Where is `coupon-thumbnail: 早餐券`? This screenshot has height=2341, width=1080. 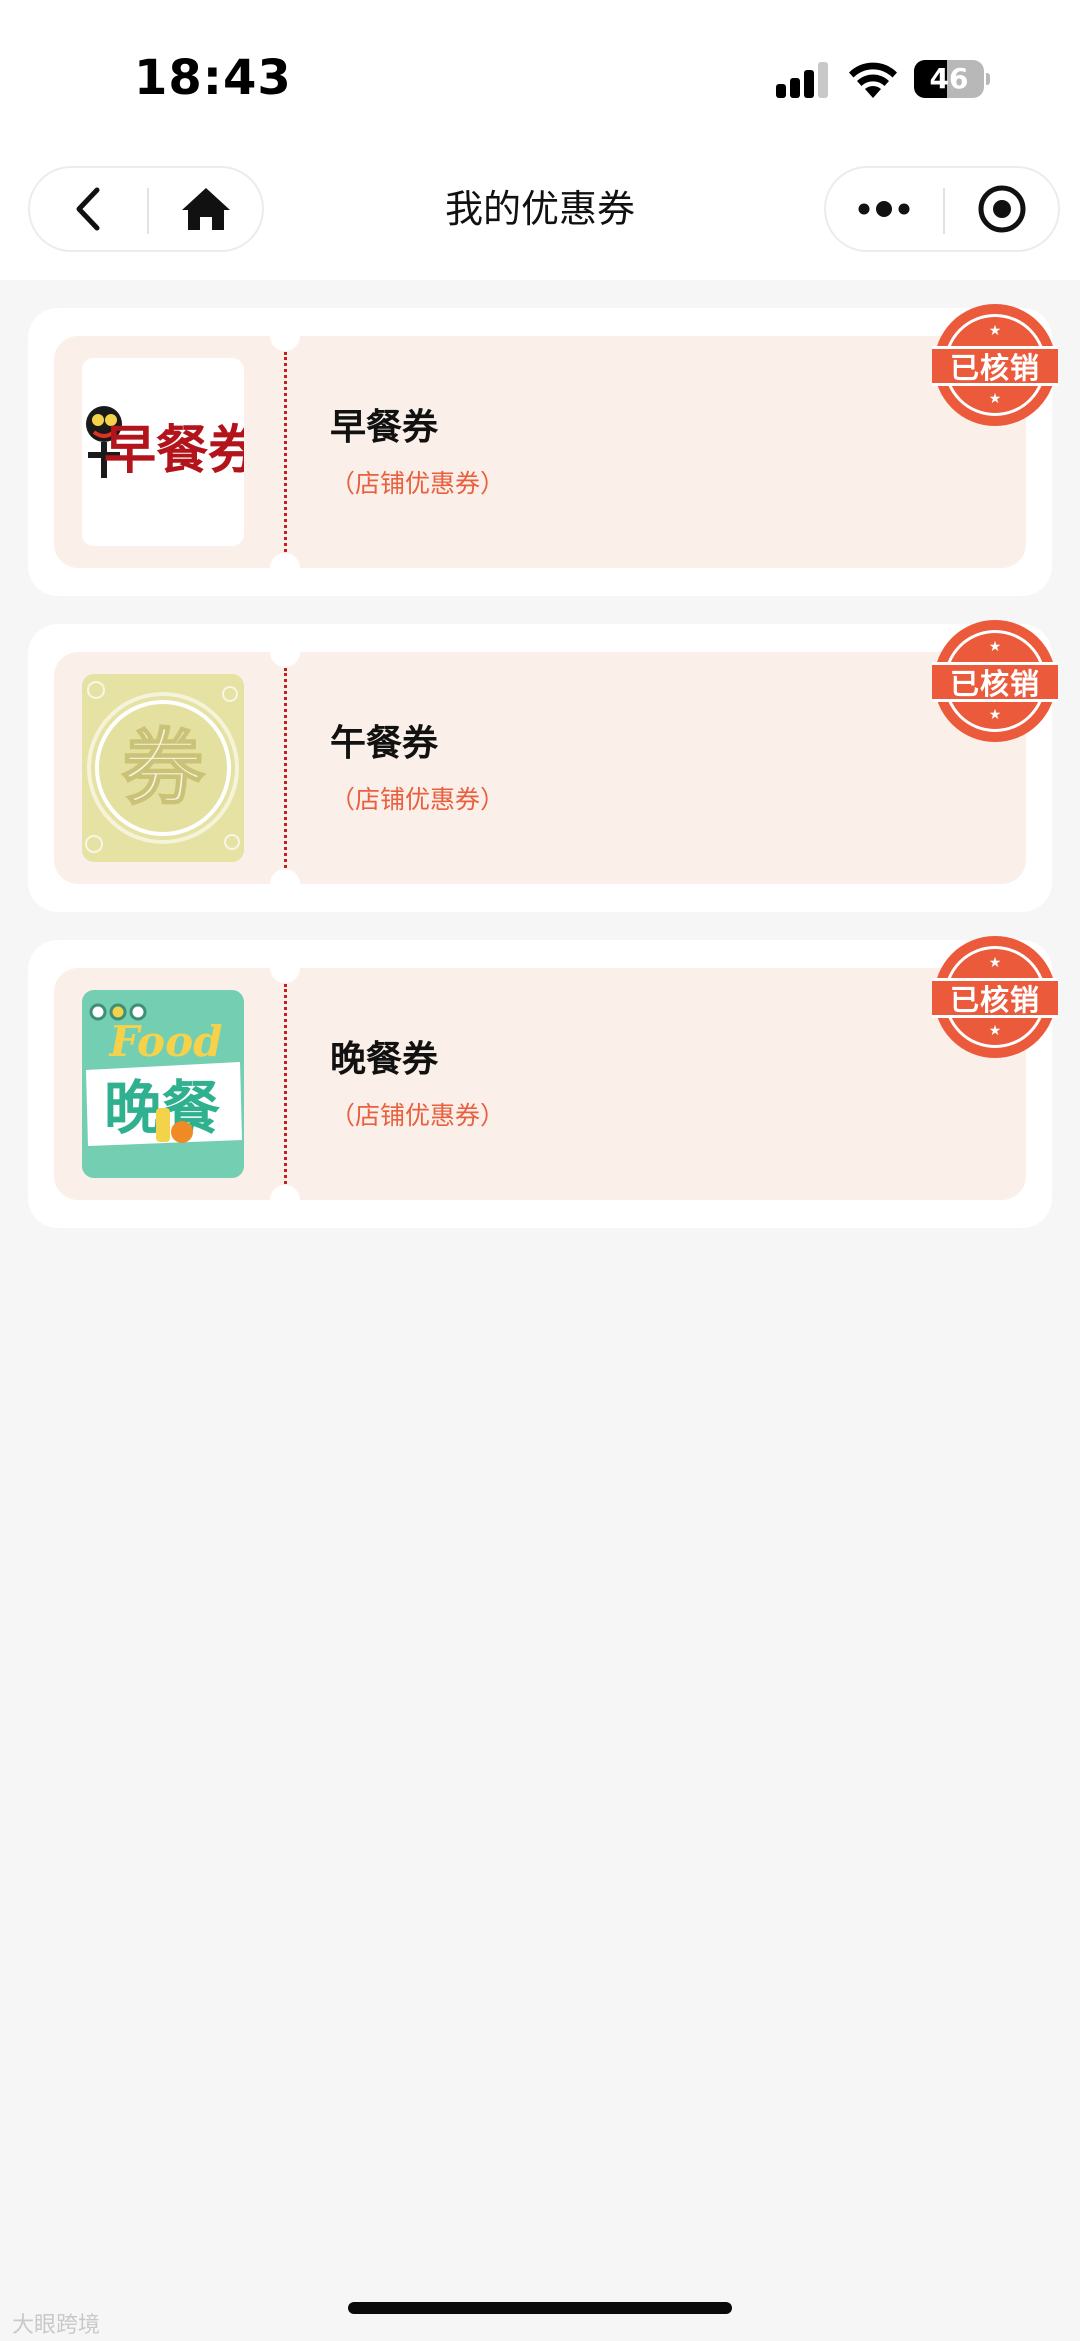
coupon-thumbnail: 早餐券 is located at coordinates (163, 452).